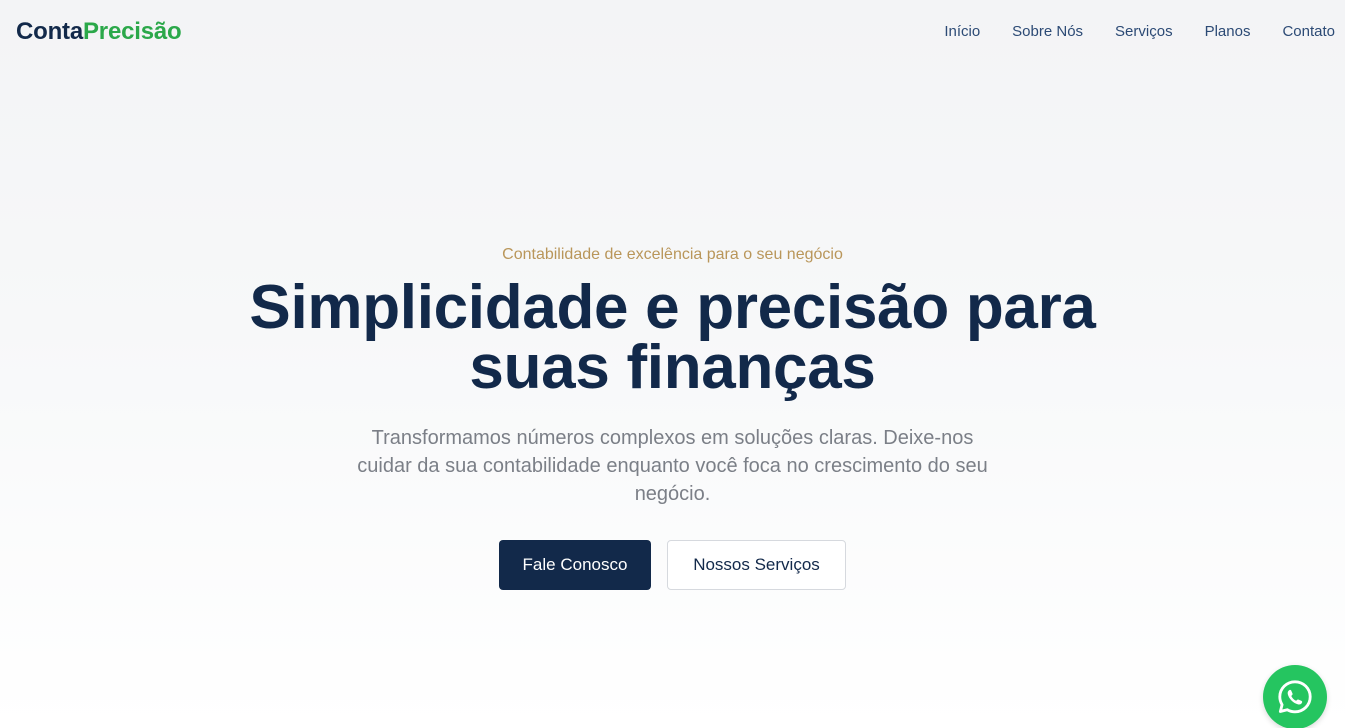  What do you see at coordinates (1144, 32) in the screenshot?
I see `nav-link-servicos: Serviços` at bounding box center [1144, 32].